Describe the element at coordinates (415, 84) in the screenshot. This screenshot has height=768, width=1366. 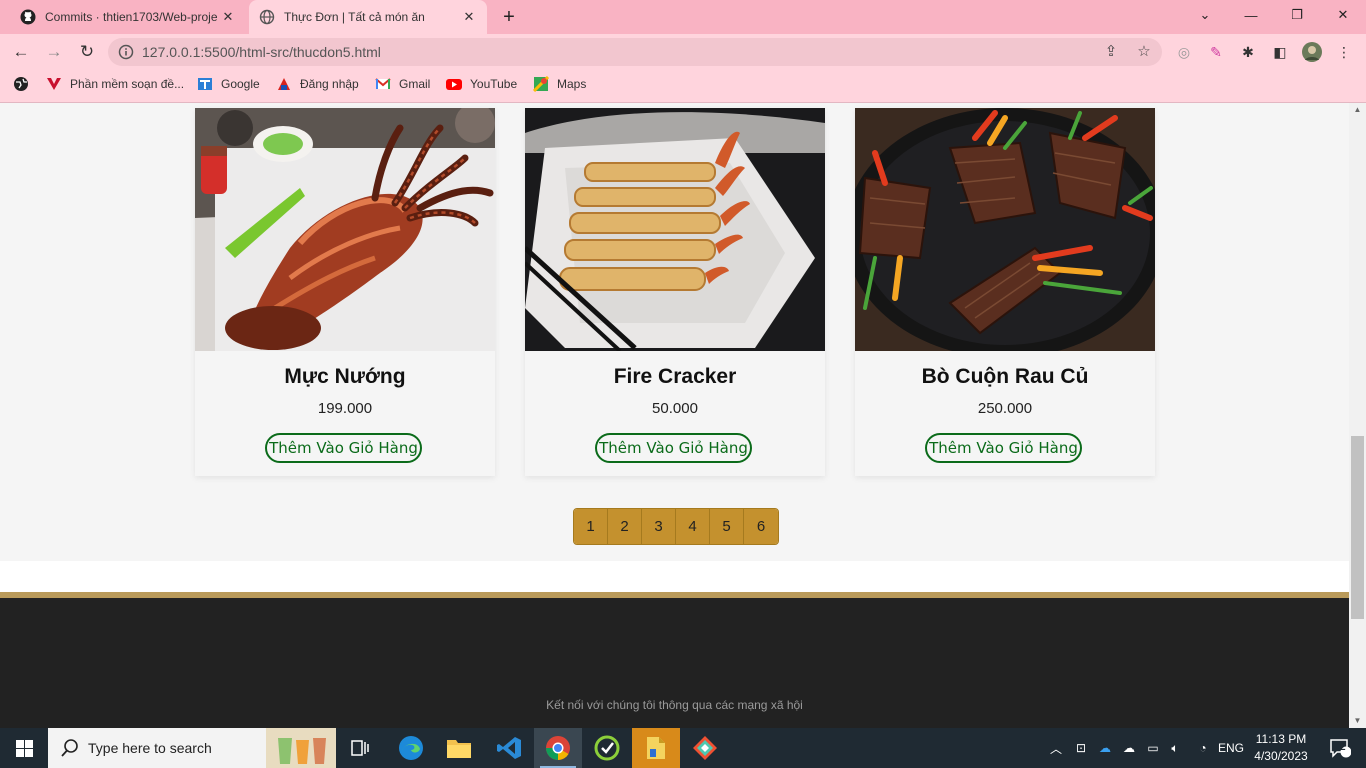
I see `bookmark-label: Gmail` at that location.